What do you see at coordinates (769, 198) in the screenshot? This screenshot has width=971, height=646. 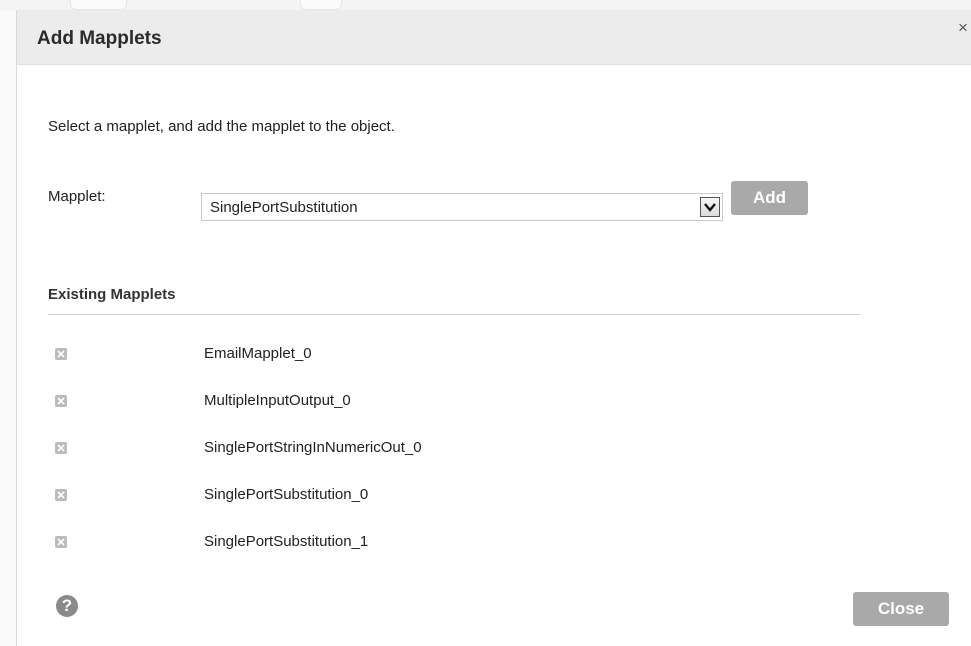 I see `add-button: Add` at bounding box center [769, 198].